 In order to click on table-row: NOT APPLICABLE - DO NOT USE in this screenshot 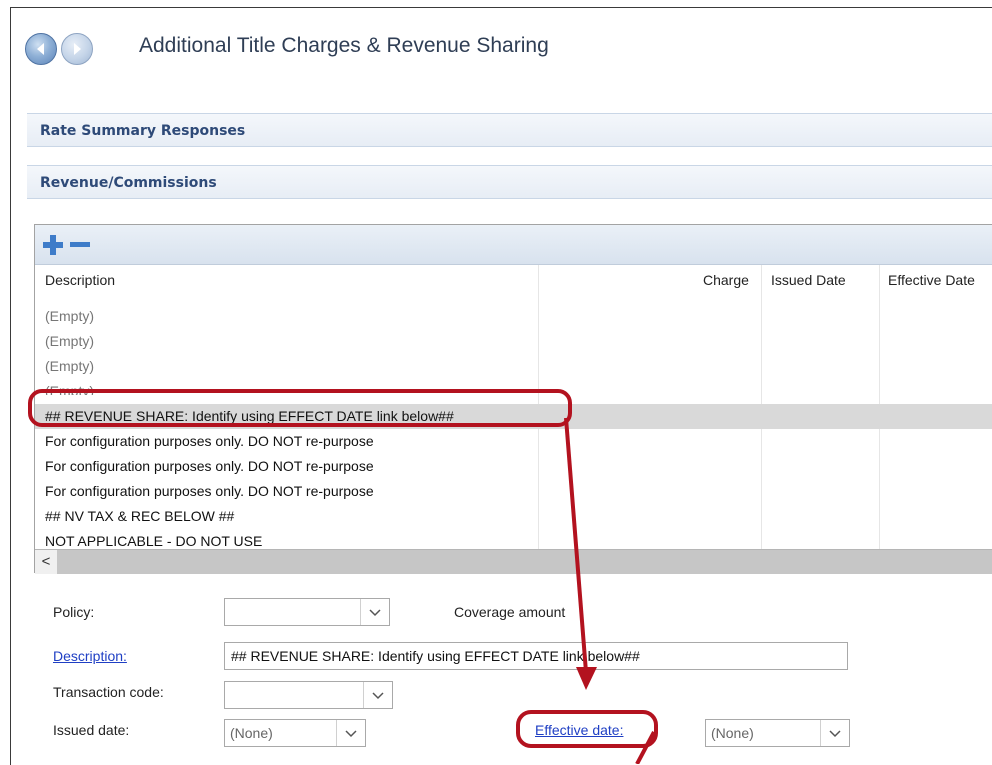, I will do `click(513, 539)`.